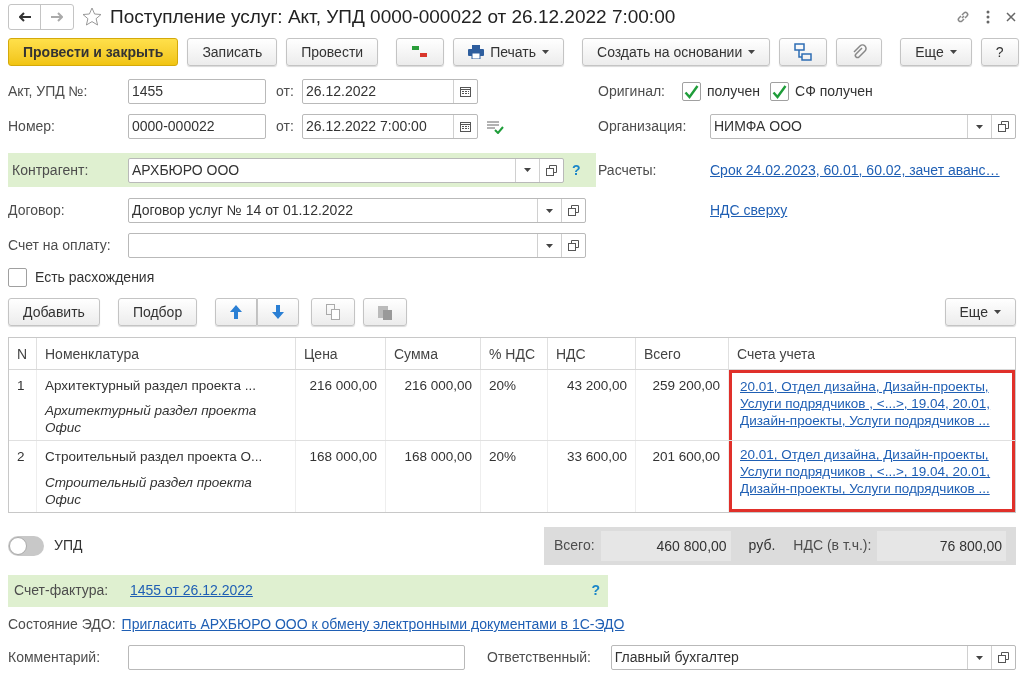 The height and width of the screenshot is (684, 1024). Describe the element at coordinates (834, 91) in the screenshot. I see `checkbox-label: СФ получен` at that location.